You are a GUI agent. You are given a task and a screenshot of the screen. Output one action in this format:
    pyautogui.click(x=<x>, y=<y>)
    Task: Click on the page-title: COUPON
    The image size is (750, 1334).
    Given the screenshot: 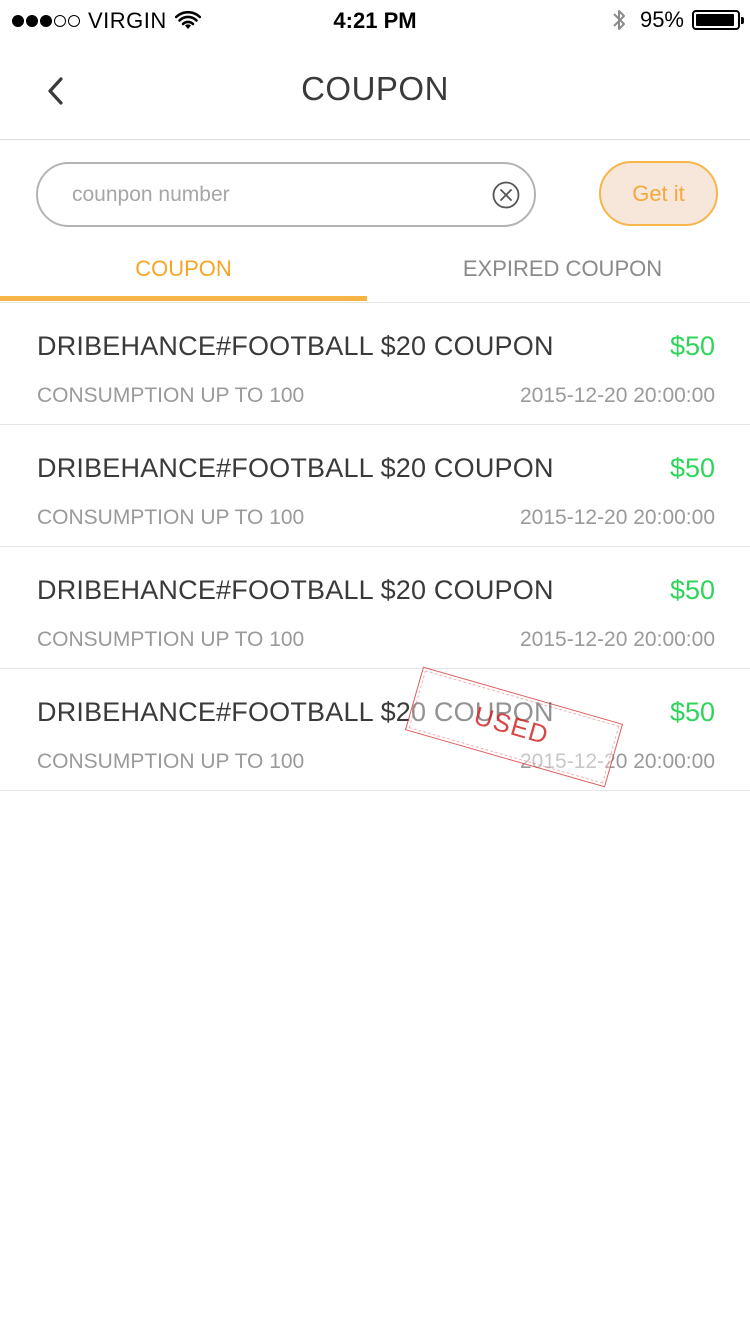 What is the action you would take?
    pyautogui.click(x=375, y=88)
    